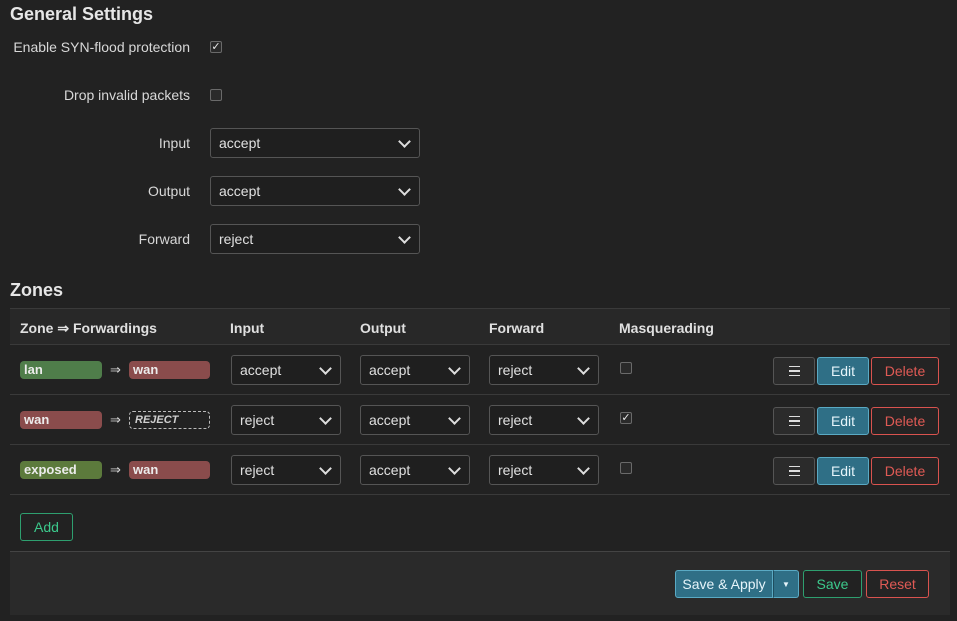 Image resolution: width=957 pixels, height=621 pixels. Describe the element at coordinates (897, 584) in the screenshot. I see `reset-button: Reset` at that location.